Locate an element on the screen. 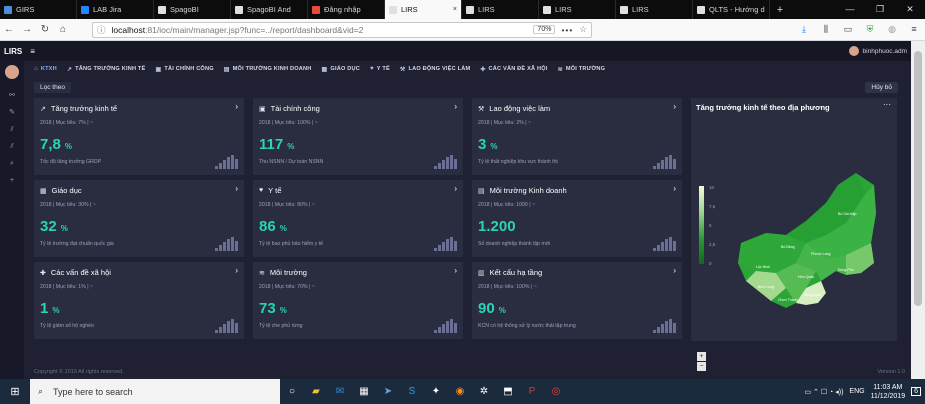  card-meta: 2018 | Mục tiêu: 100% | ~ is located at coordinates (288, 123).